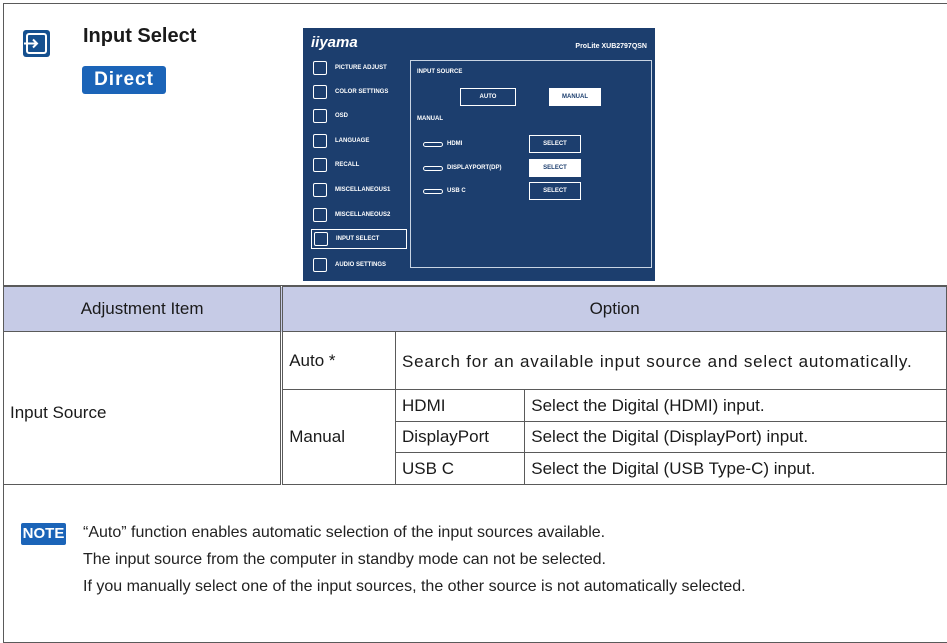  What do you see at coordinates (555, 144) in the screenshot?
I see `osd-select-hdmi-button: SELECT` at bounding box center [555, 144].